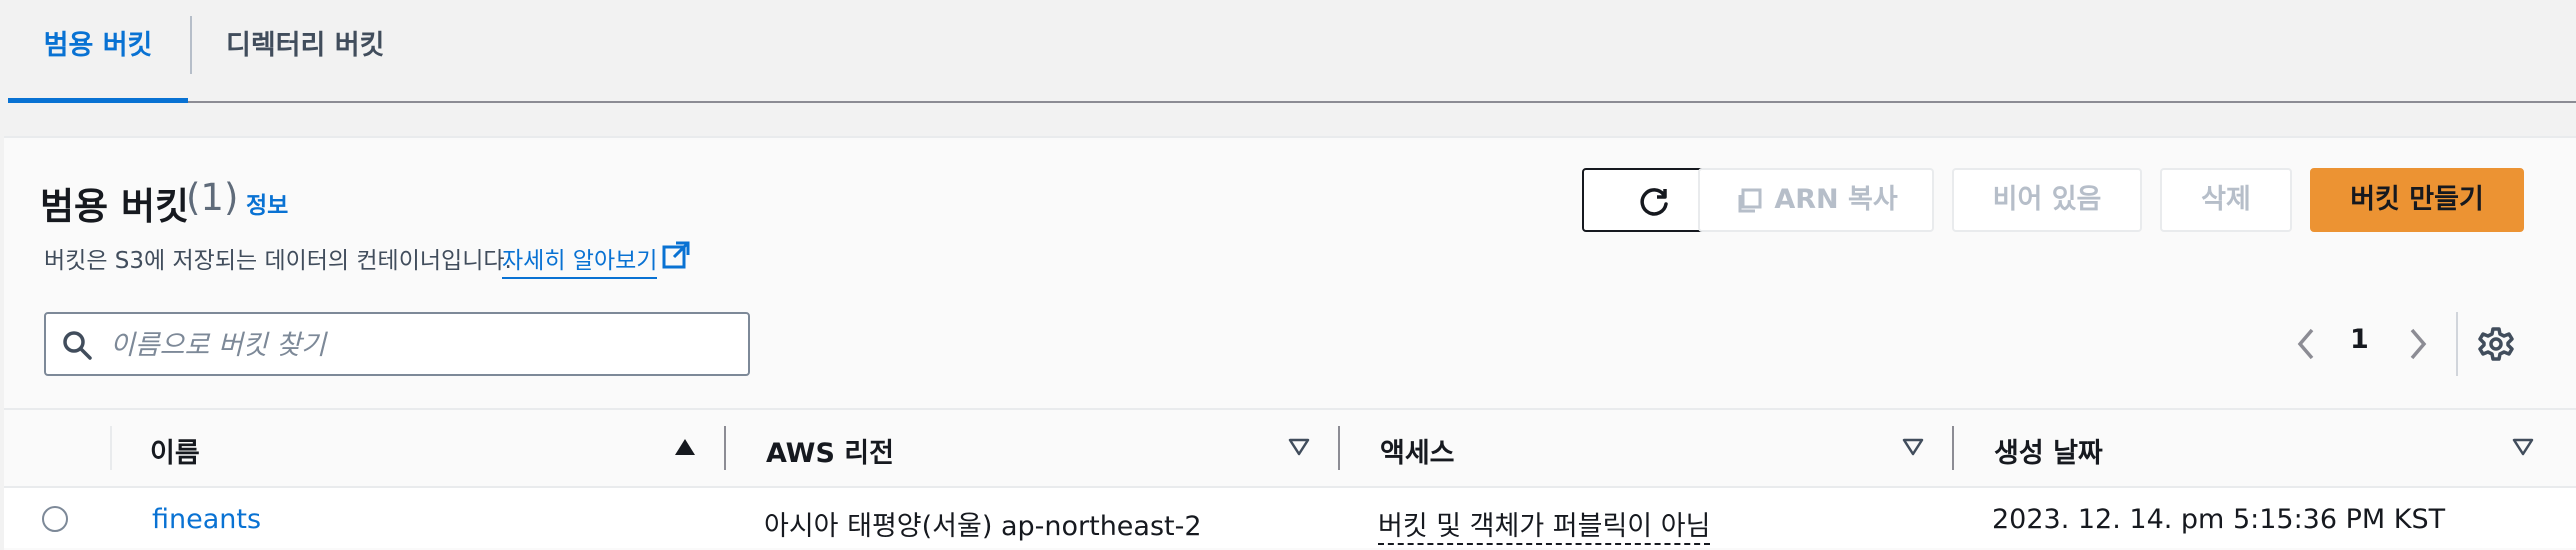  What do you see at coordinates (2048, 450) in the screenshot?
I see `column-header-created: 생성 날짜` at bounding box center [2048, 450].